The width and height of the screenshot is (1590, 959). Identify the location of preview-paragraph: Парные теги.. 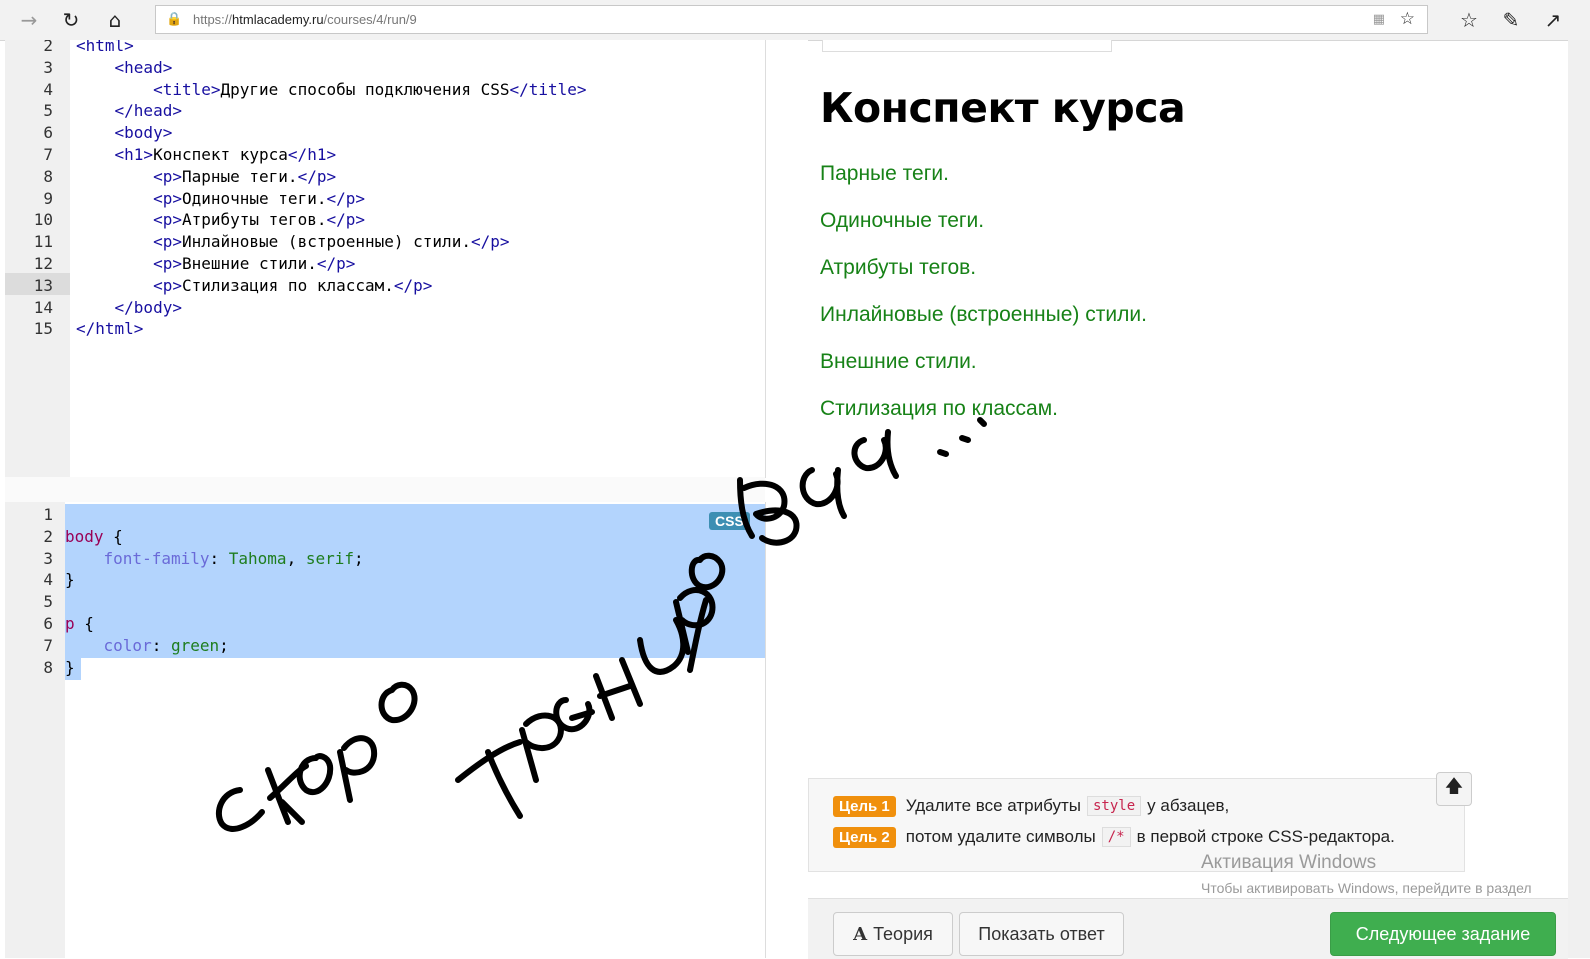
(884, 173).